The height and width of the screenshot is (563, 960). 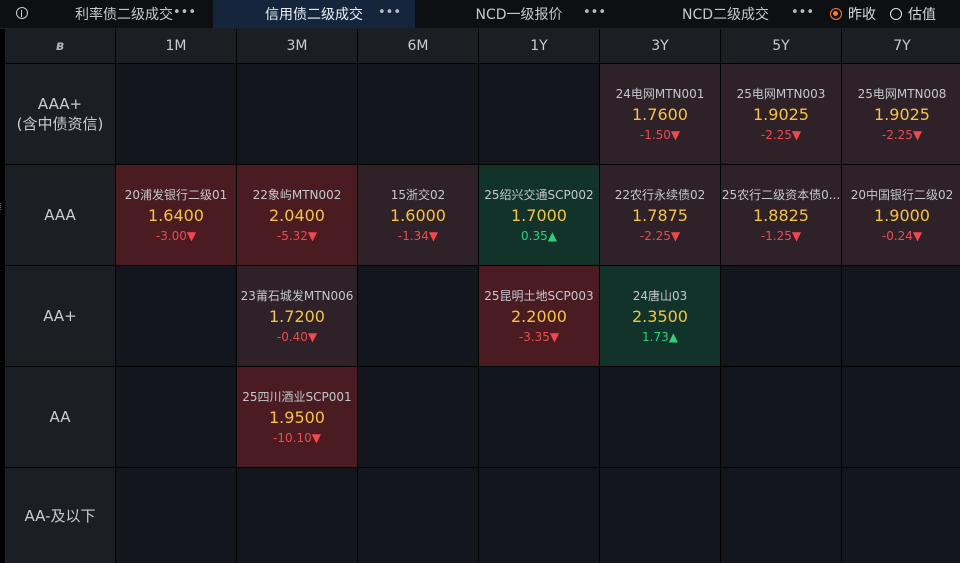 I want to click on bond-cell: 25昆明土地SCP003 2.2000 -3.35▼, so click(x=539, y=316).